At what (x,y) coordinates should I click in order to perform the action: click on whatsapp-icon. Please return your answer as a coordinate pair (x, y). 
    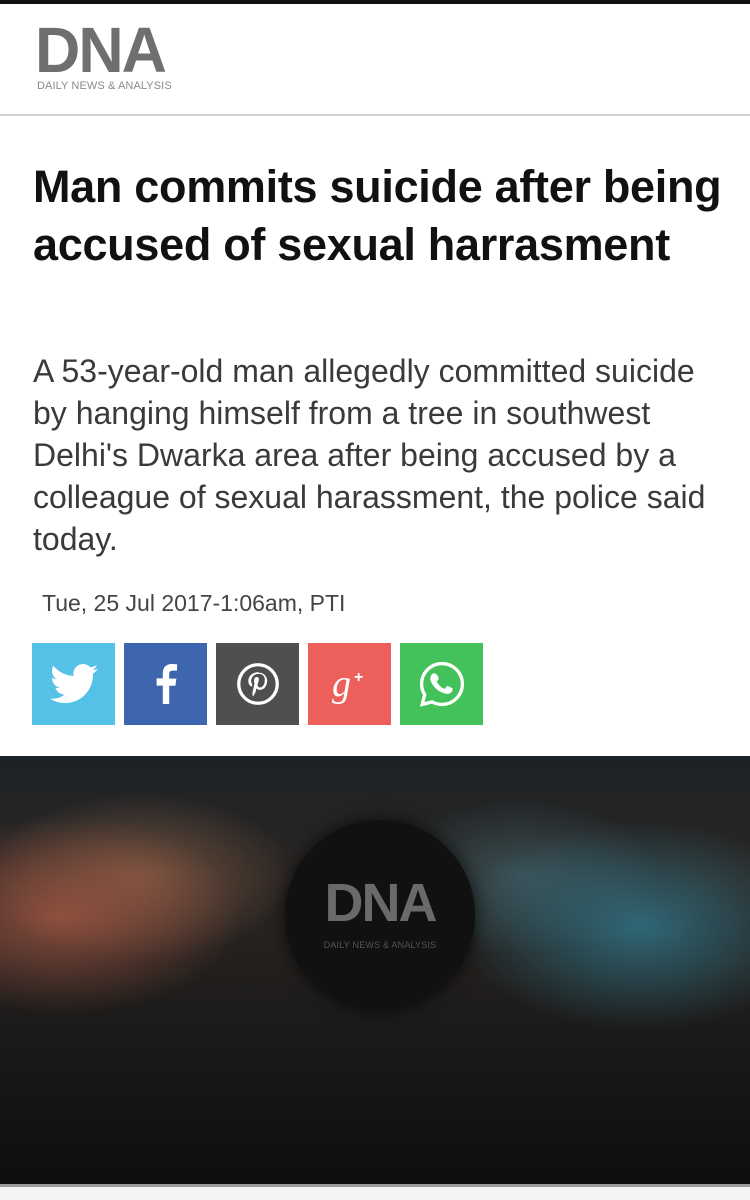
    Looking at the image, I should click on (441, 684).